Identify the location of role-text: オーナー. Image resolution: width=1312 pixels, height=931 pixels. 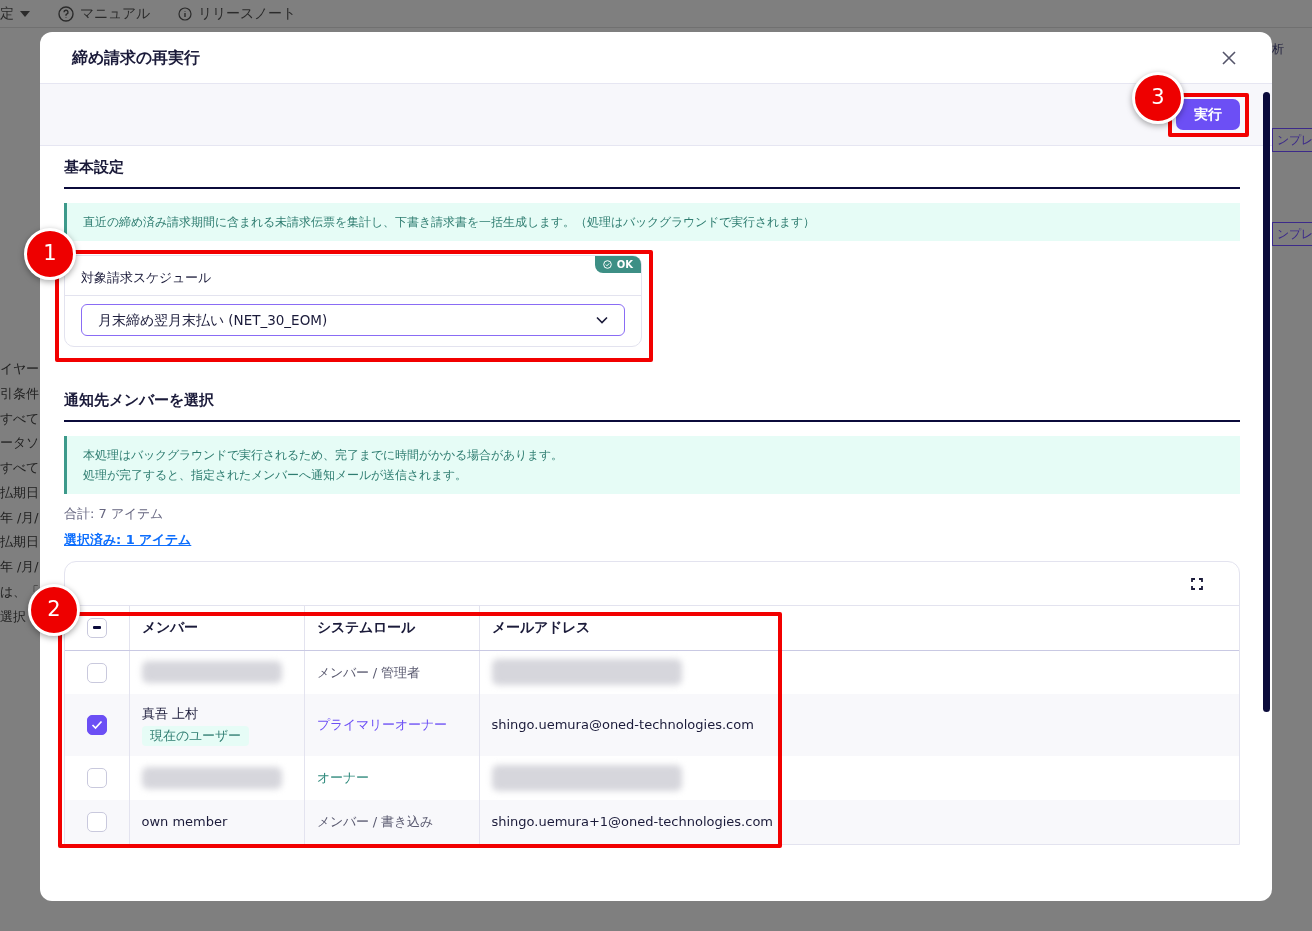
(342, 778).